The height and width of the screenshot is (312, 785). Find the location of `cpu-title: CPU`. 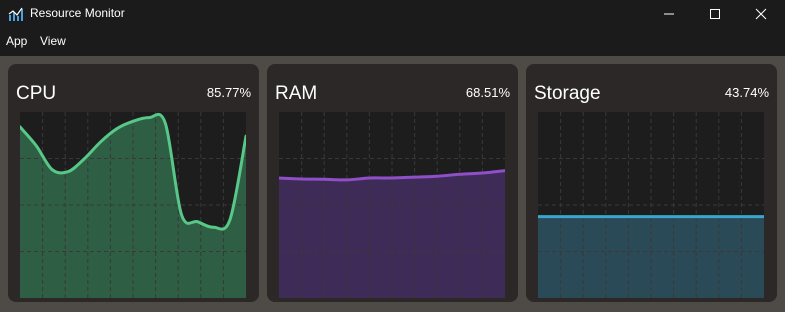

cpu-title: CPU is located at coordinates (36, 93).